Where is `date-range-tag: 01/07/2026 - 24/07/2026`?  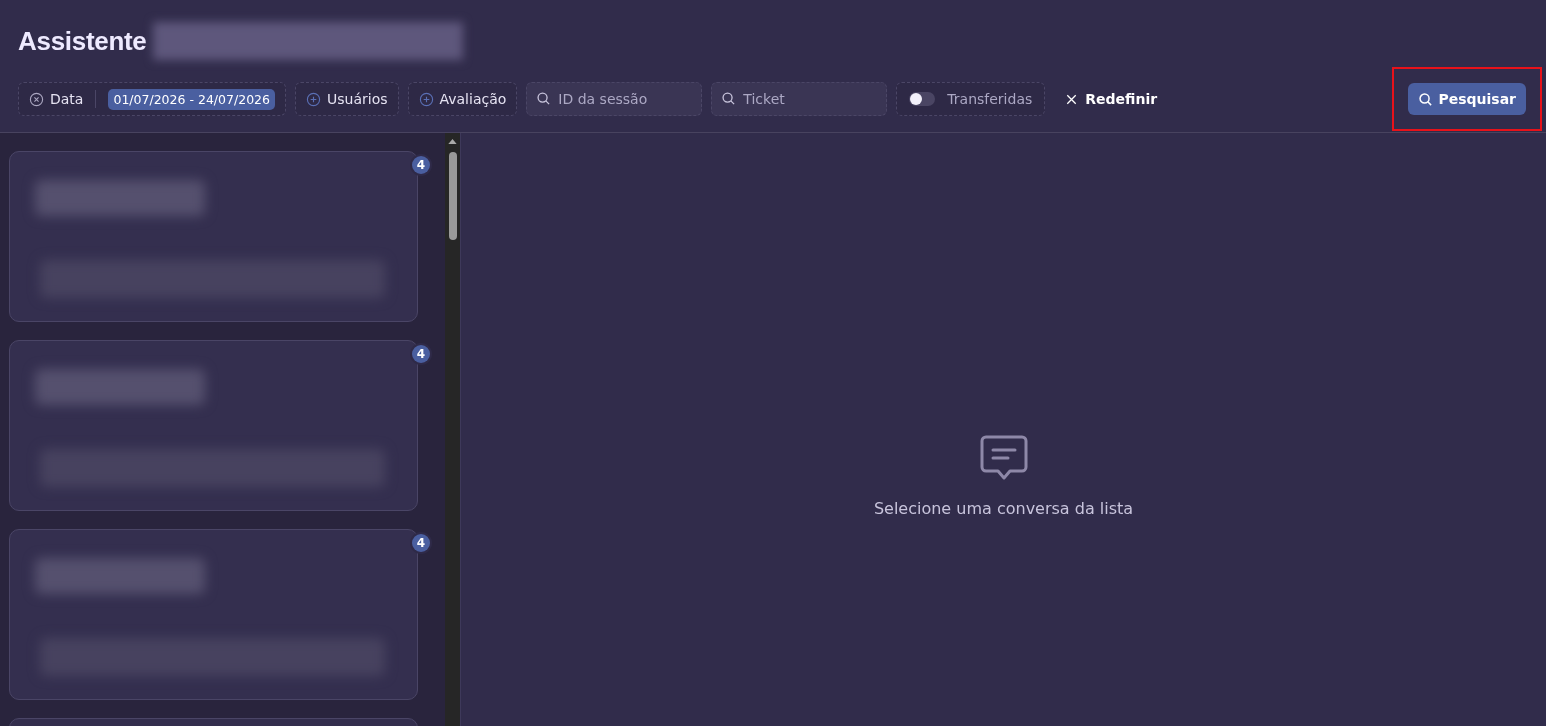 date-range-tag: 01/07/2026 - 24/07/2026 is located at coordinates (191, 99).